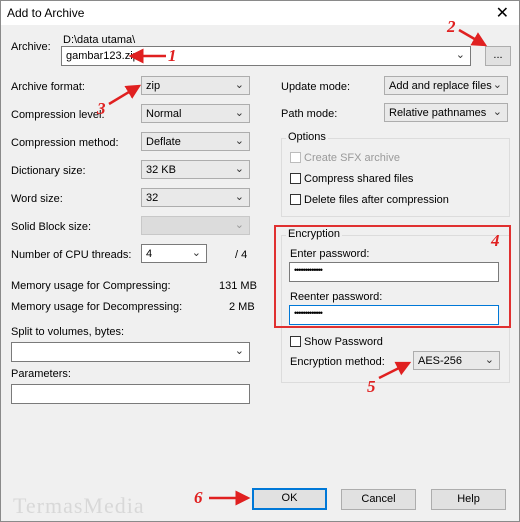 This screenshot has width=520, height=522. What do you see at coordinates (172, 55) in the screenshot?
I see `annotation-1: 1` at bounding box center [172, 55].